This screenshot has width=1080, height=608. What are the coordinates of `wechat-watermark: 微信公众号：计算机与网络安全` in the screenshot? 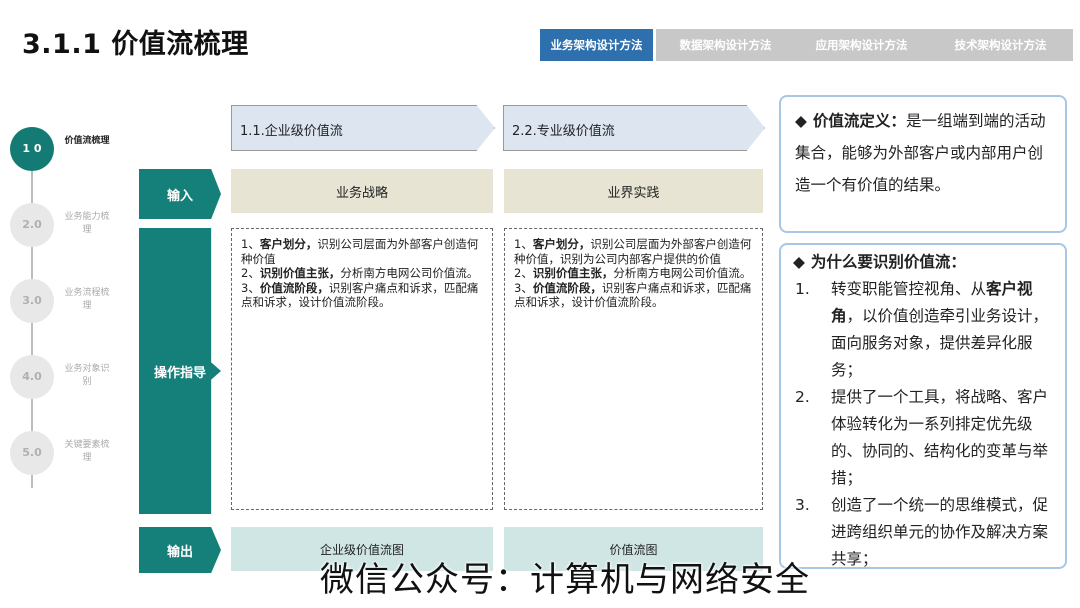 It's located at (565, 580).